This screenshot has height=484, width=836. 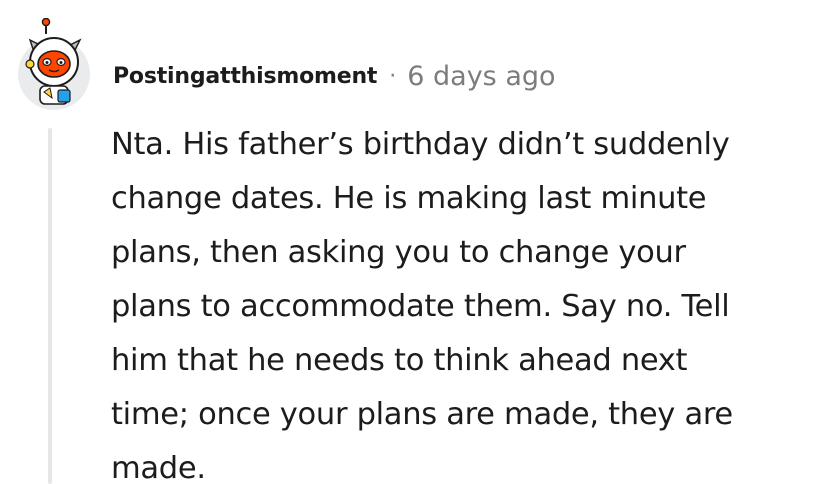 I want to click on snoo-astronaut-avatar-icon, so click(x=54, y=63).